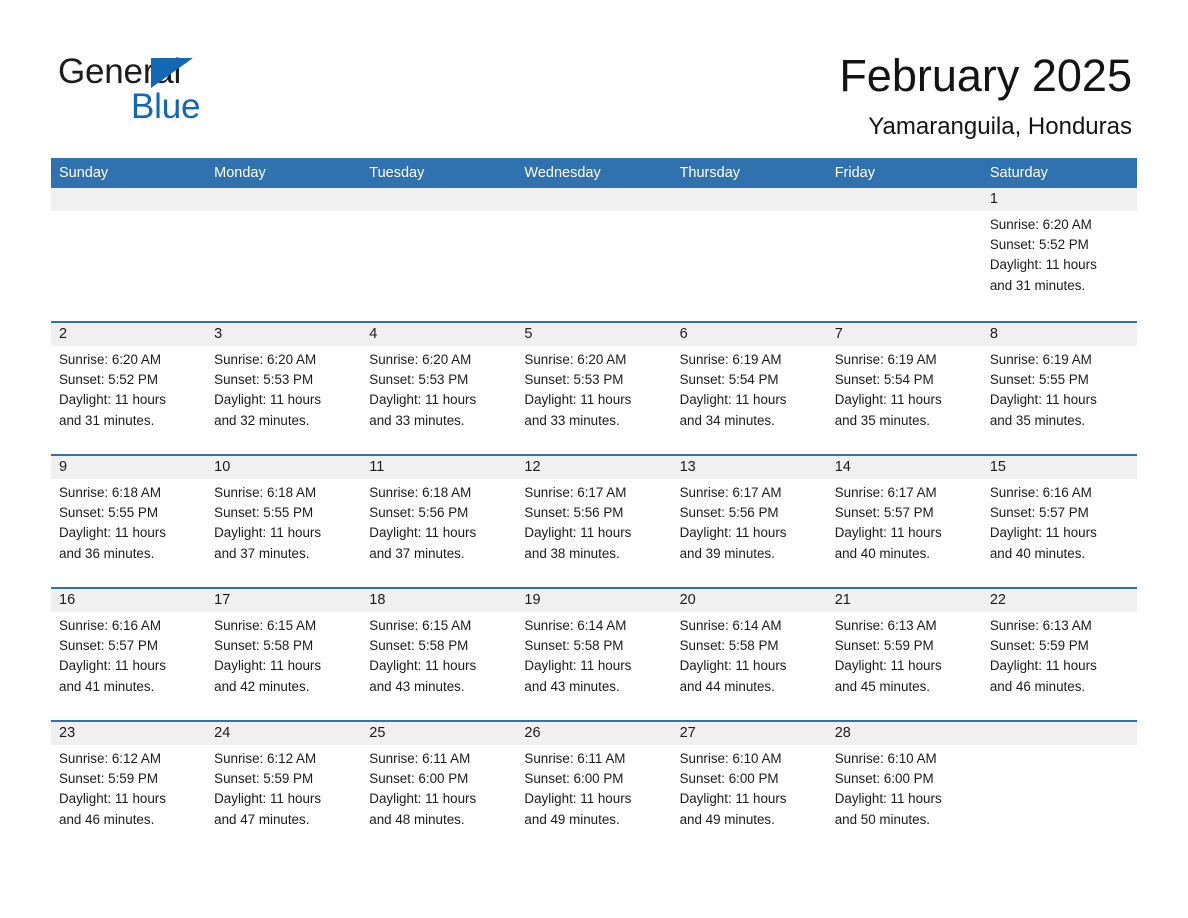 This screenshot has width=1188, height=918. Describe the element at coordinates (572, 420) in the screenshot. I see `daylight-text-line2: and 33 minutes.` at that location.